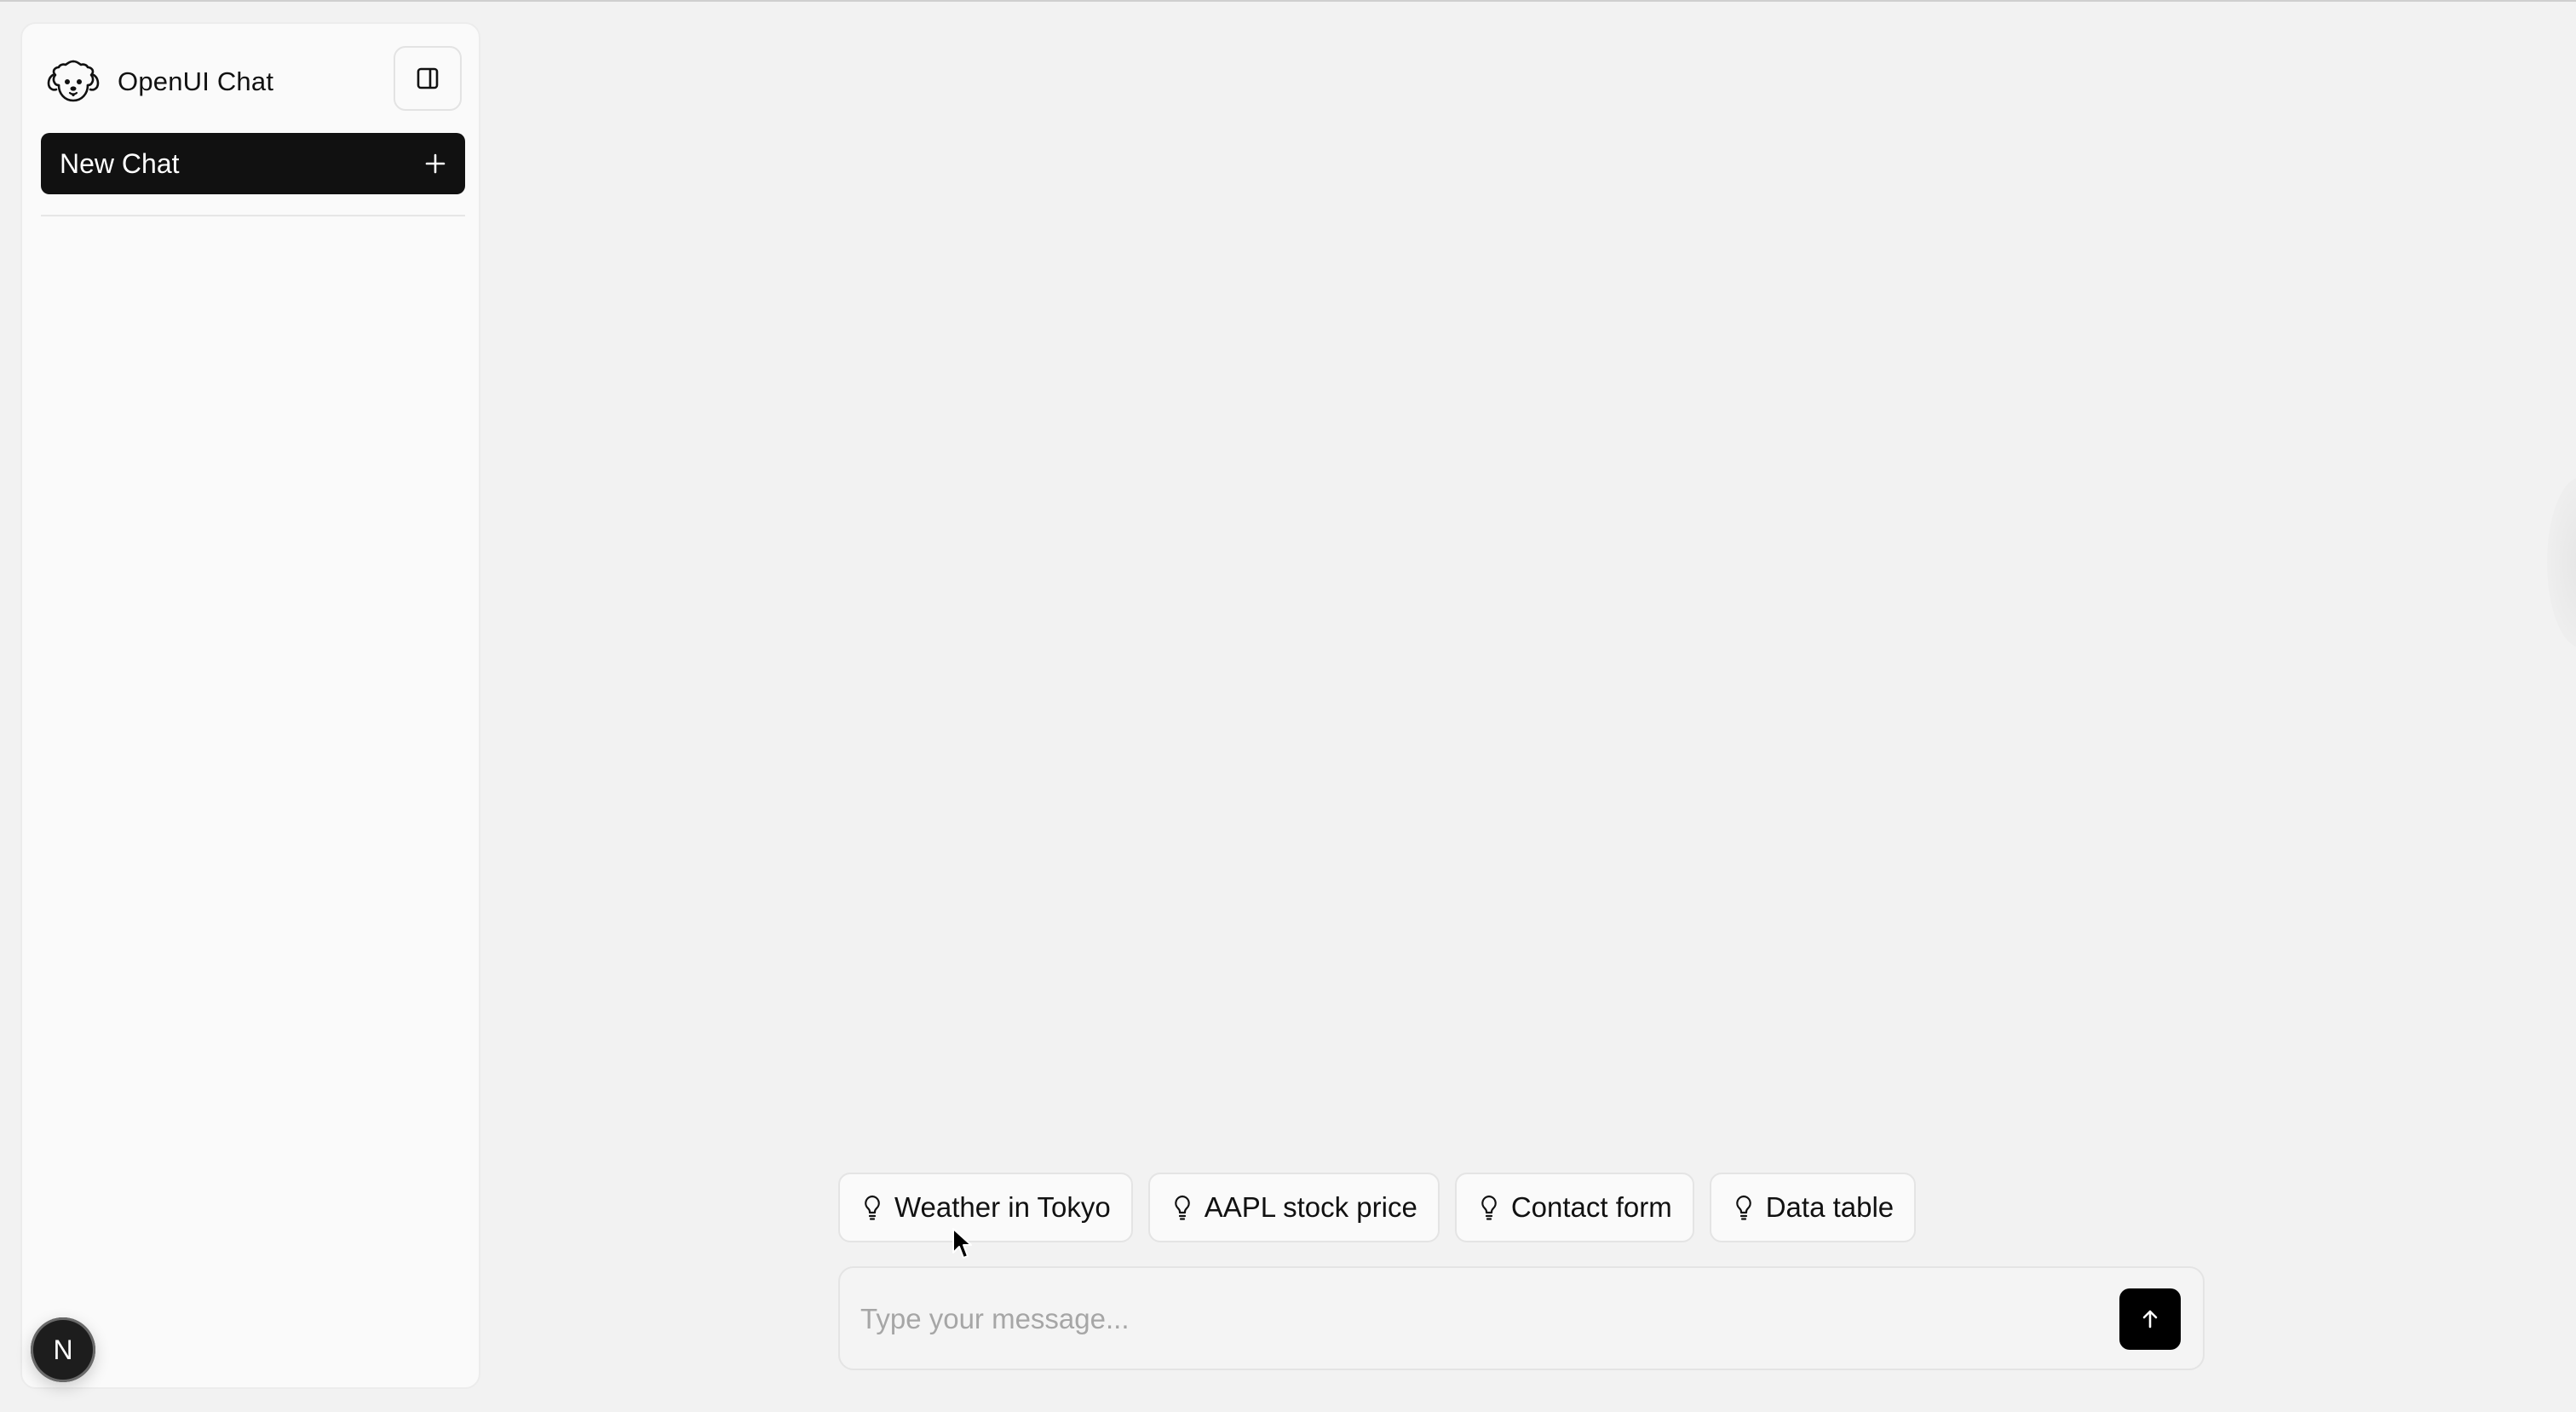 The height and width of the screenshot is (1412, 2576). I want to click on suggestion-label: Data table, so click(1830, 1207).